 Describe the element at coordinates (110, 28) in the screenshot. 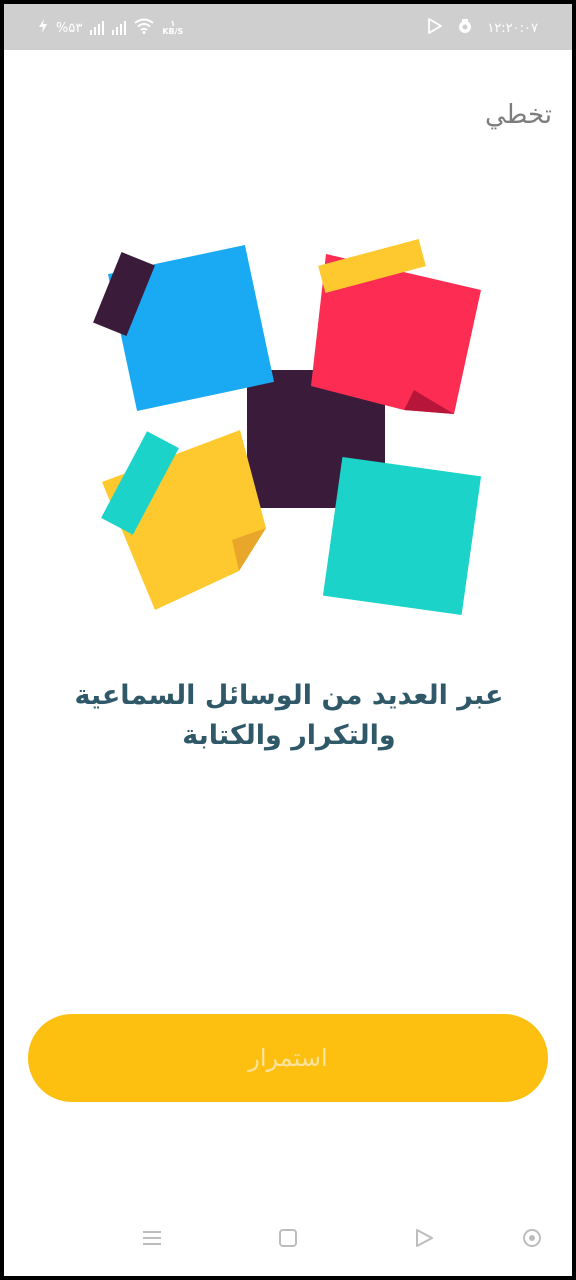

I see `status-left: %۵۳ ۱ KB/S` at that location.